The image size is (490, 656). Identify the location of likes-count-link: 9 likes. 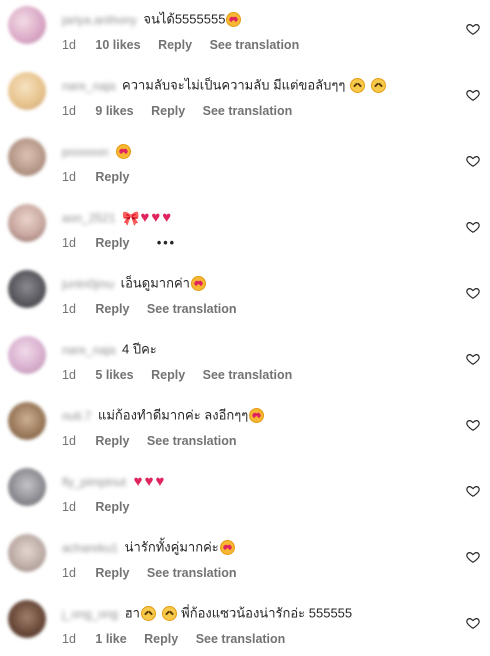
(114, 111).